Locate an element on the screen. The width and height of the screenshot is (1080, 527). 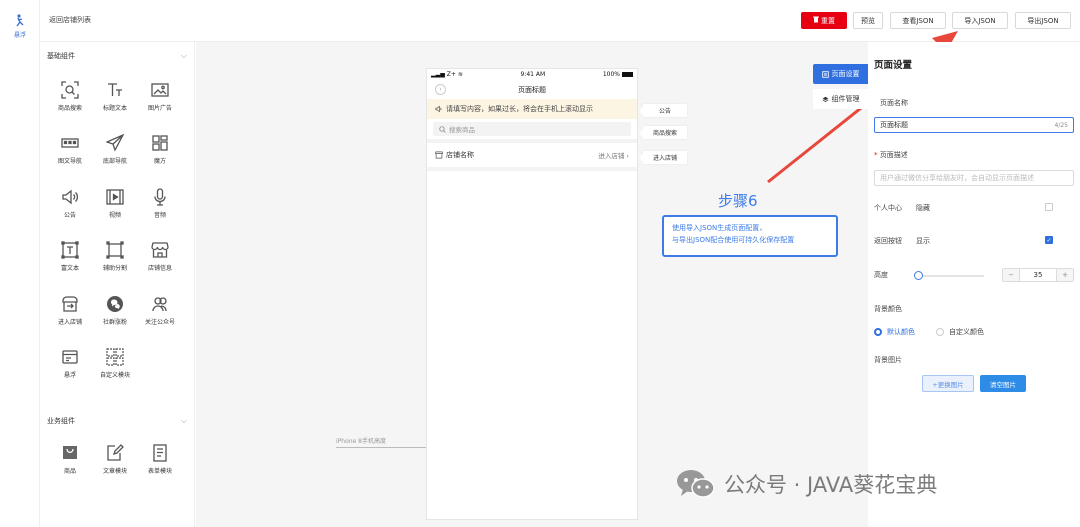
component-label: 商品搜索 is located at coordinates (69, 108).